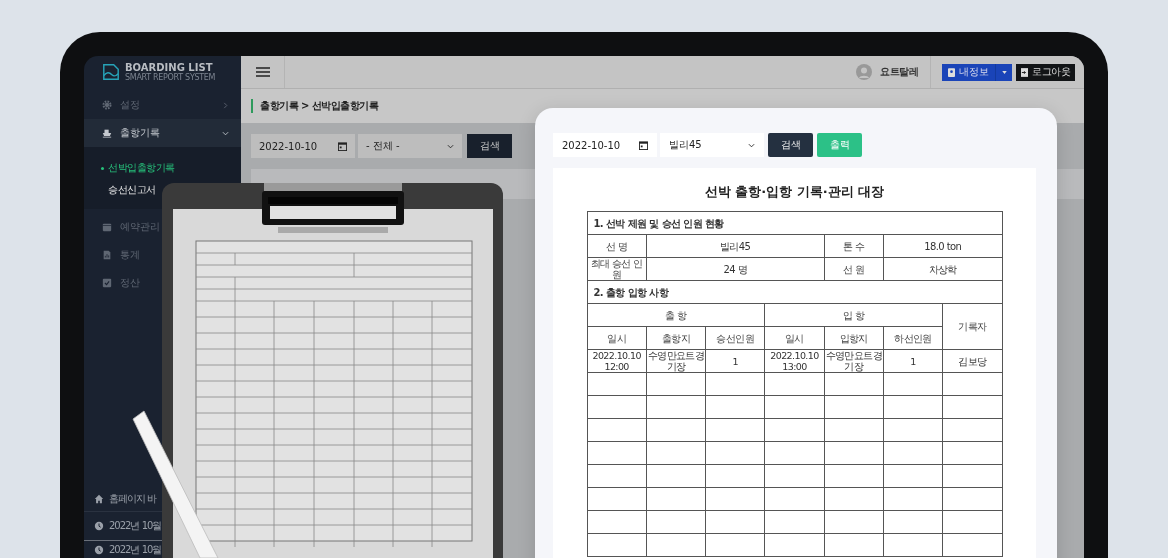  Describe the element at coordinates (617, 246) in the screenshot. I see `table-cell: 선 명` at that location.